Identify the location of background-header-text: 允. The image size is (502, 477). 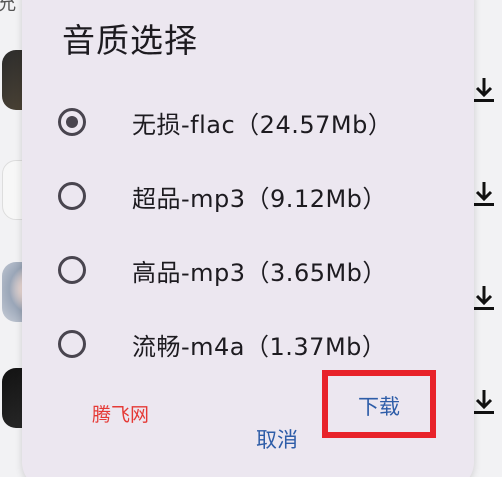
(8, 7).